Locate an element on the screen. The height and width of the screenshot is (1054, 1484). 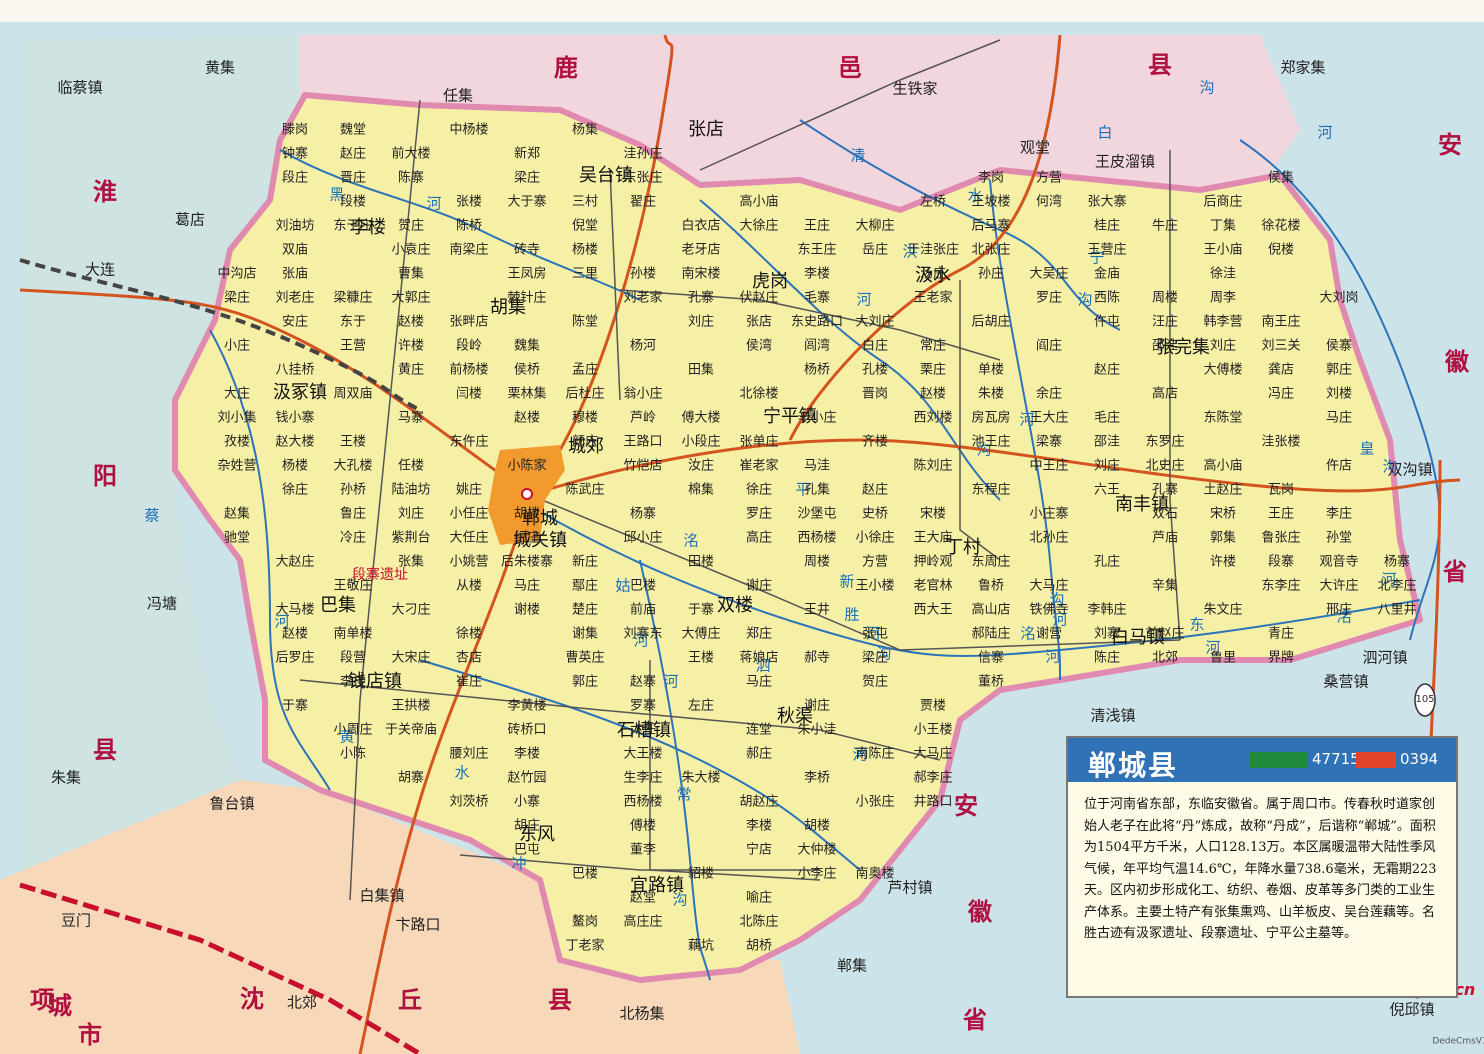
village-label: 小庄 is located at coordinates (237, 346).